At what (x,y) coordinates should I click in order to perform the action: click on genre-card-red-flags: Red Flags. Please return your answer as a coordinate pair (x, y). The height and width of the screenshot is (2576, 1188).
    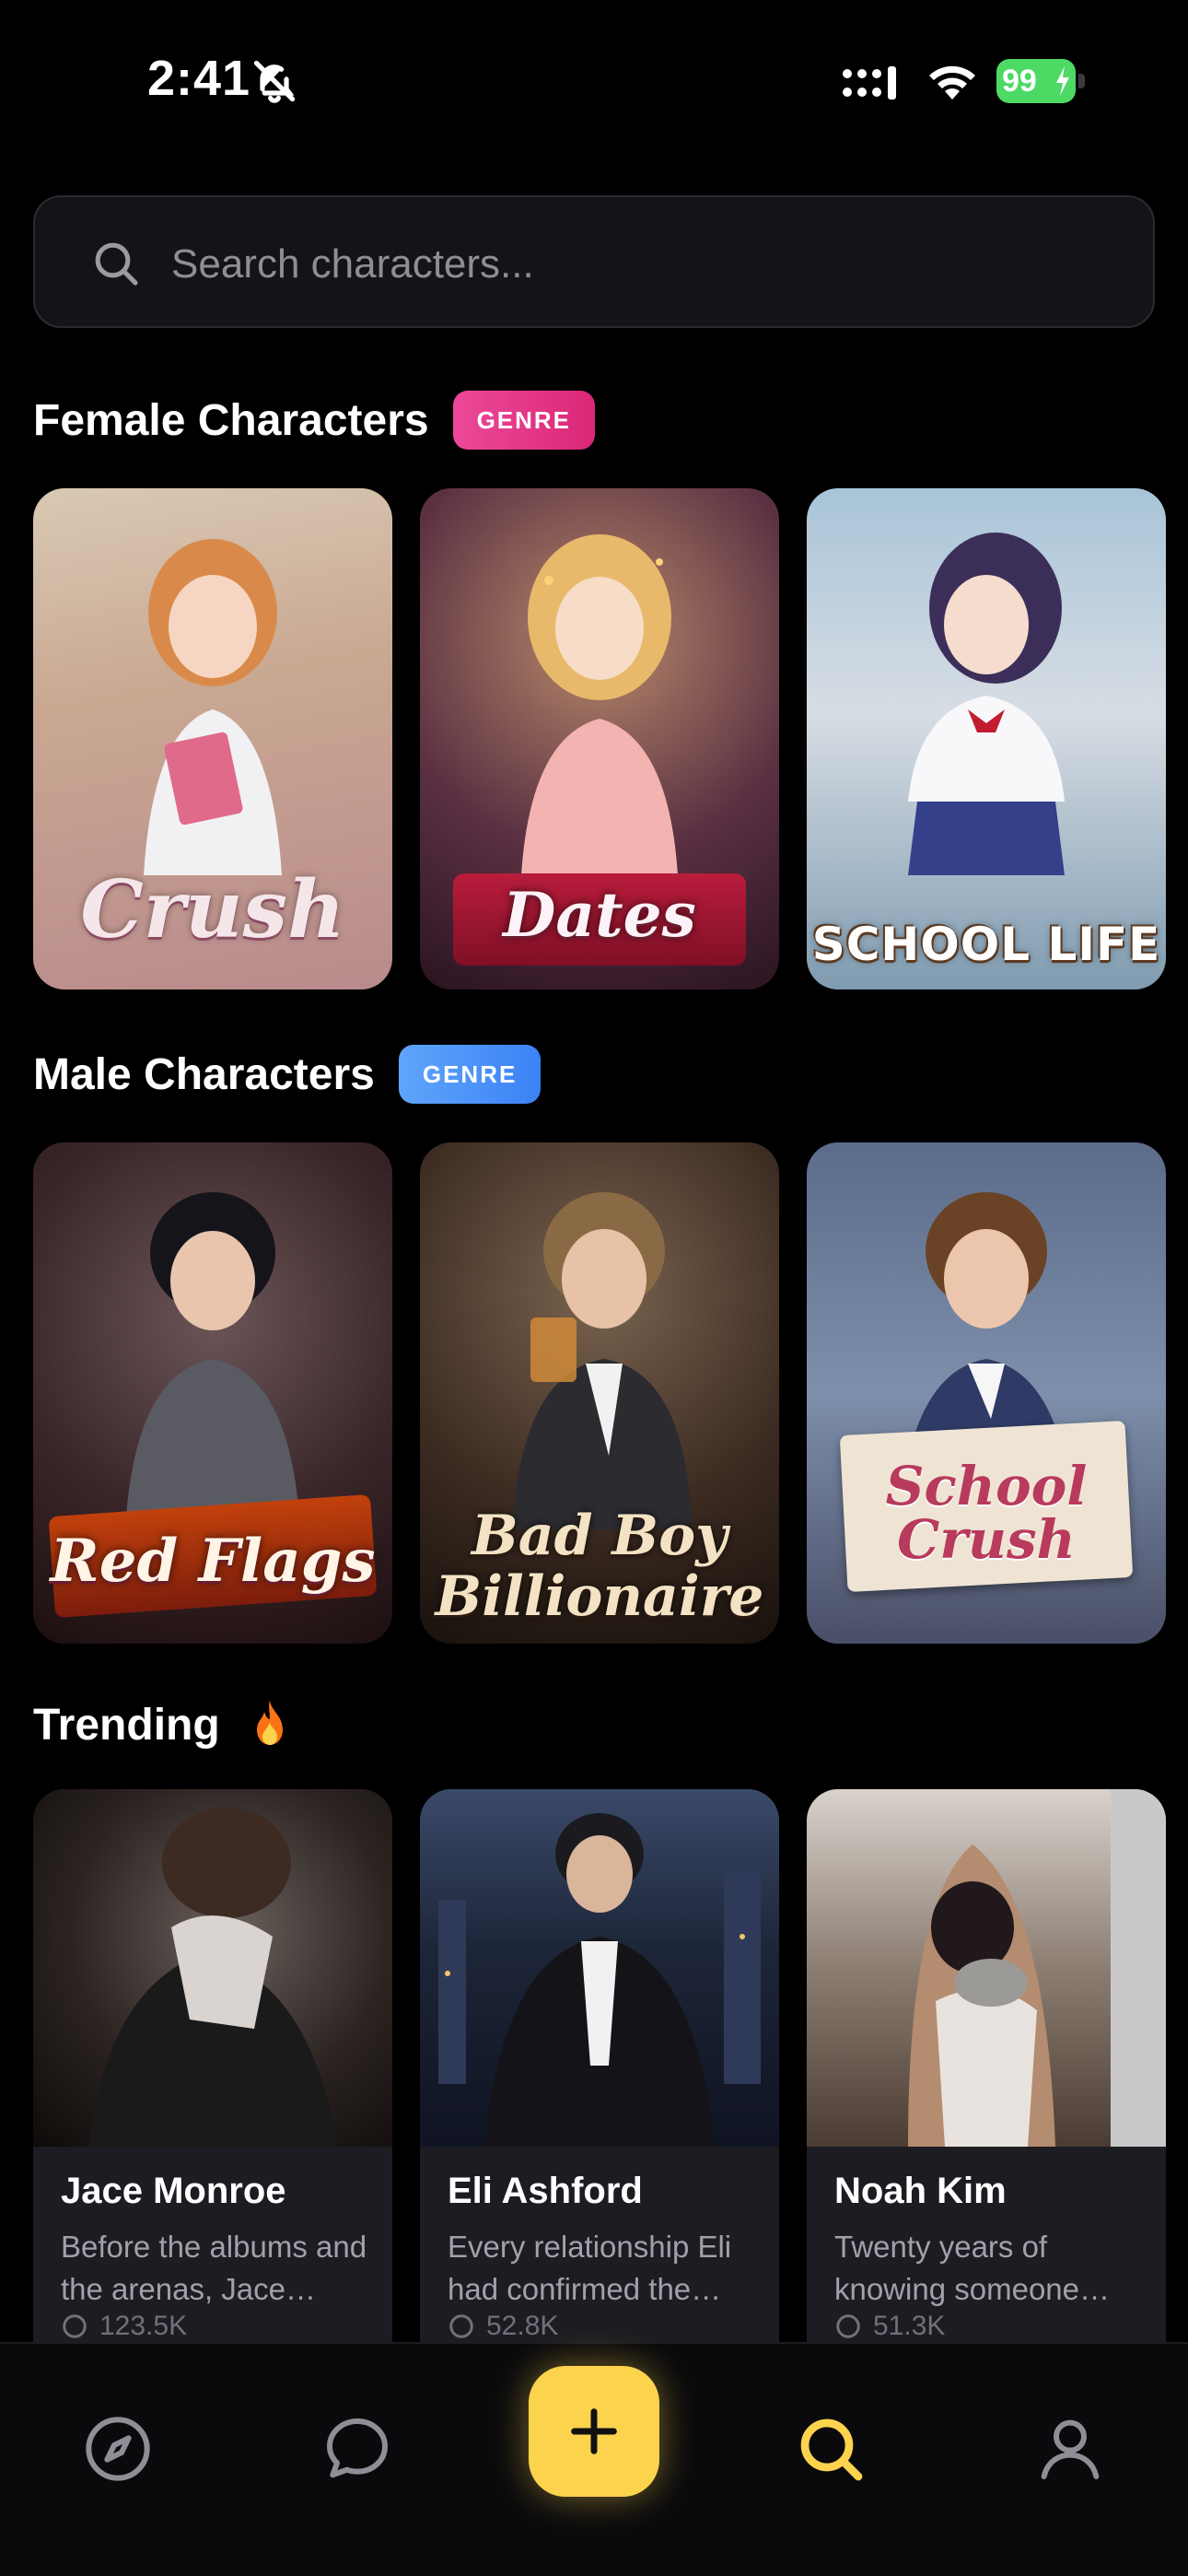
    Looking at the image, I should click on (212, 1393).